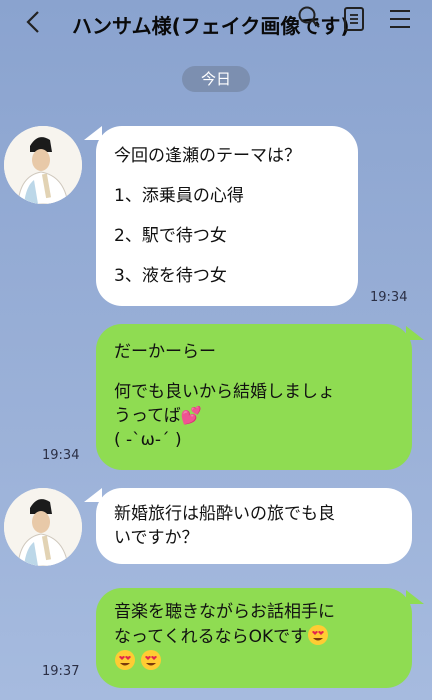 The height and width of the screenshot is (700, 432). What do you see at coordinates (191, 416) in the screenshot?
I see `heart-emoji-icon: 💕` at bounding box center [191, 416].